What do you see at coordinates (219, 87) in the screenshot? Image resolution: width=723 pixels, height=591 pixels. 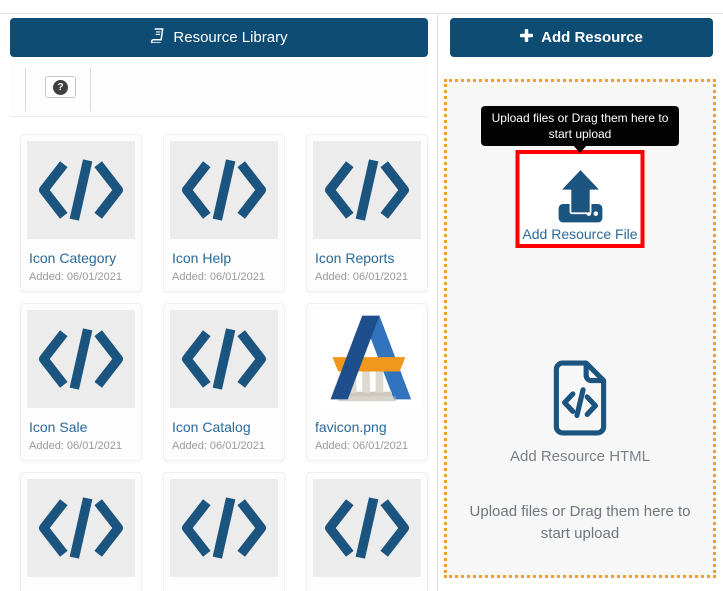 I see `library-toolbar: ?` at bounding box center [219, 87].